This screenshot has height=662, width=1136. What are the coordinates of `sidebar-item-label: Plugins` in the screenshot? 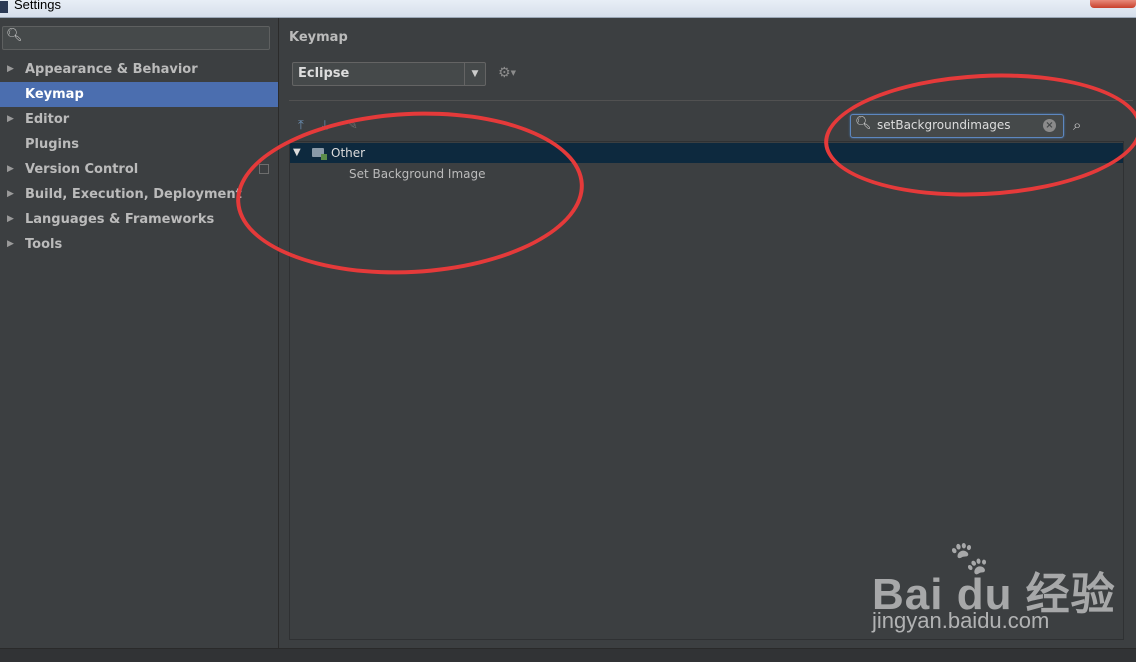 It's located at (52, 144).